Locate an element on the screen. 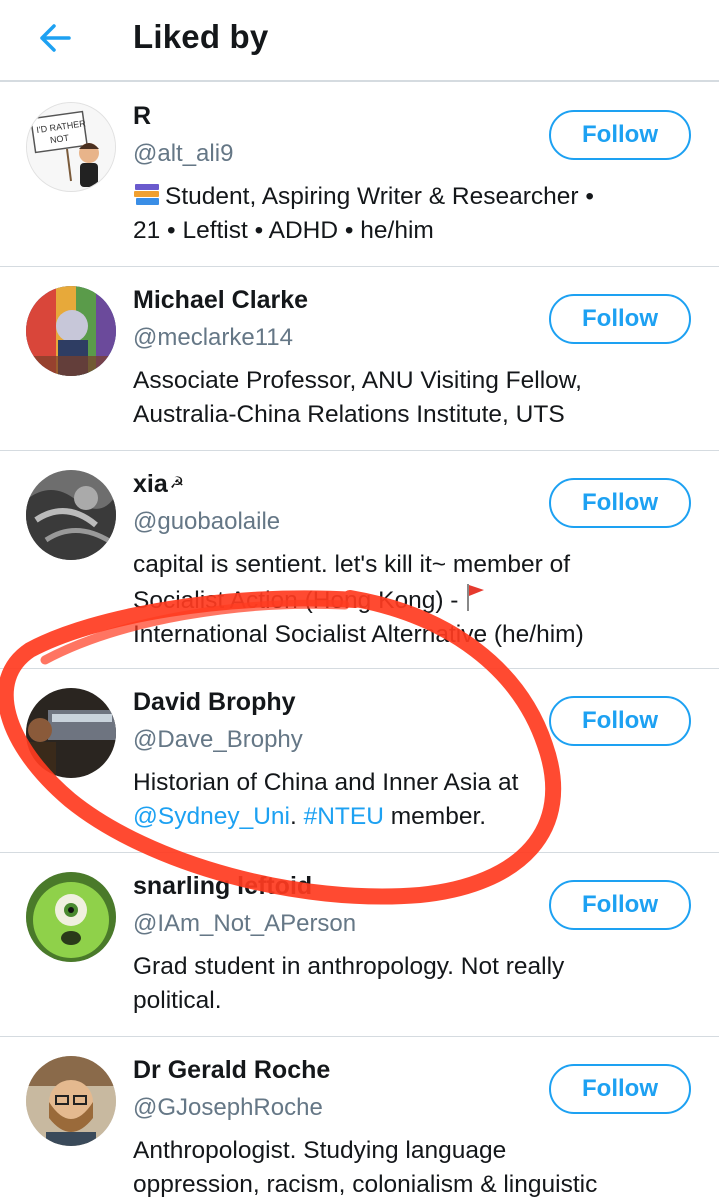 The width and height of the screenshot is (719, 1200). back-arrow-icon is located at coordinates (55, 38).